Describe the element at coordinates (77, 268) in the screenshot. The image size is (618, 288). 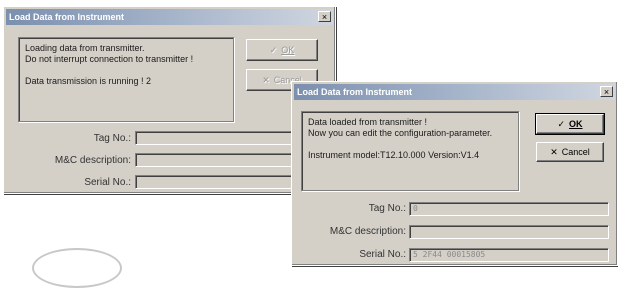
I see `decorative-arc` at that location.